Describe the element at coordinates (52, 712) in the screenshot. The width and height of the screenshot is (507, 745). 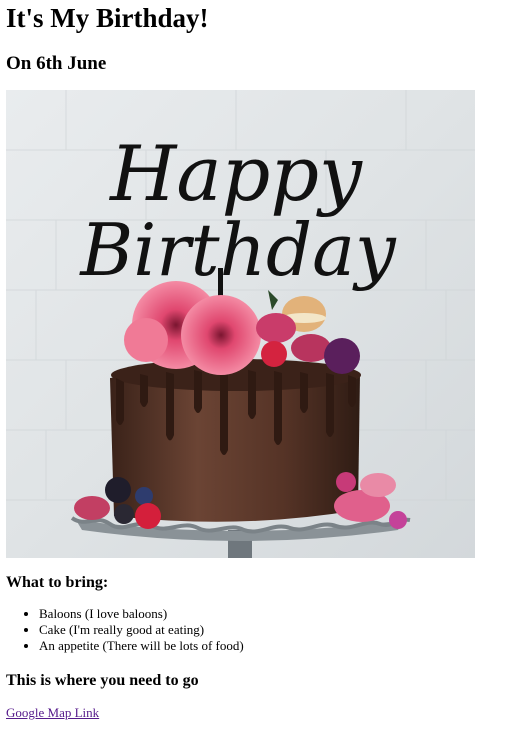
I see `google-map-link: Google Map Link` at that location.